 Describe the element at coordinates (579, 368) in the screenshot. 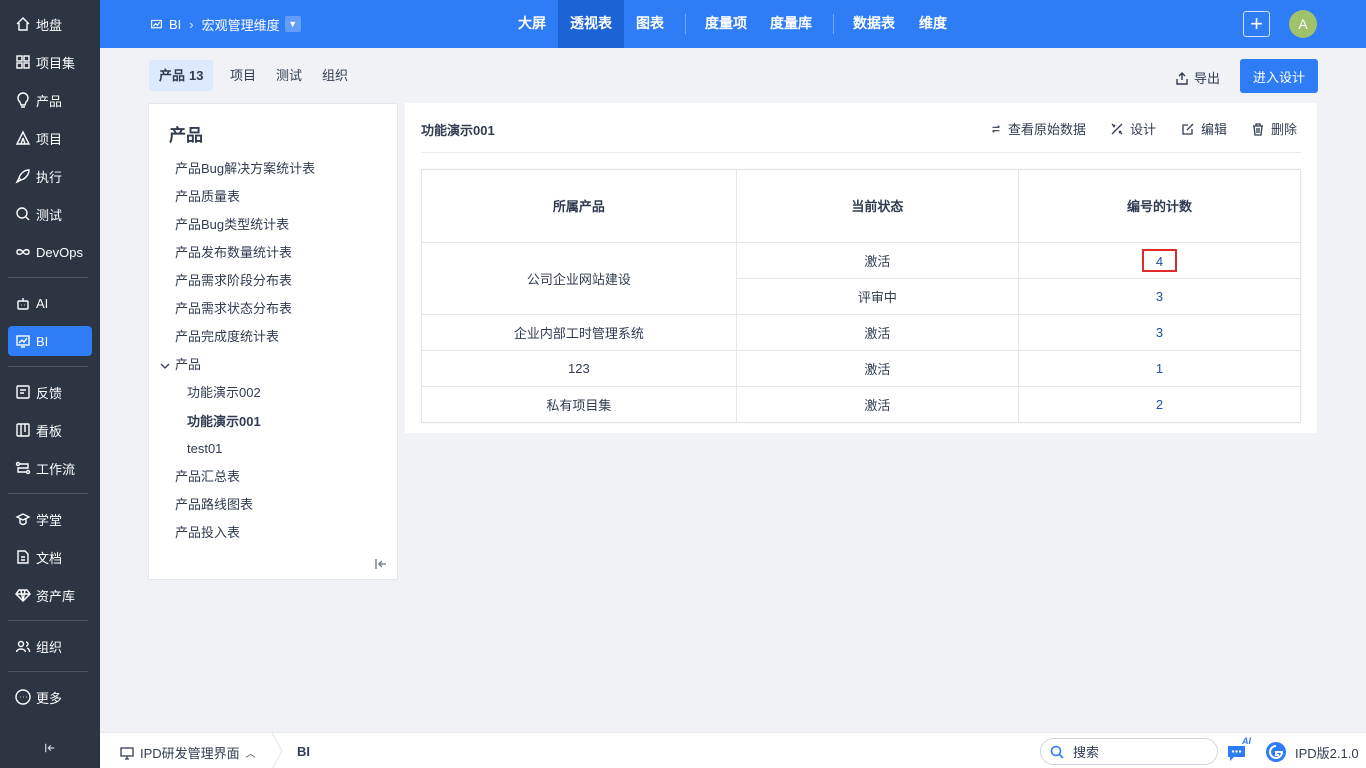

I see `cell-product: 123` at that location.